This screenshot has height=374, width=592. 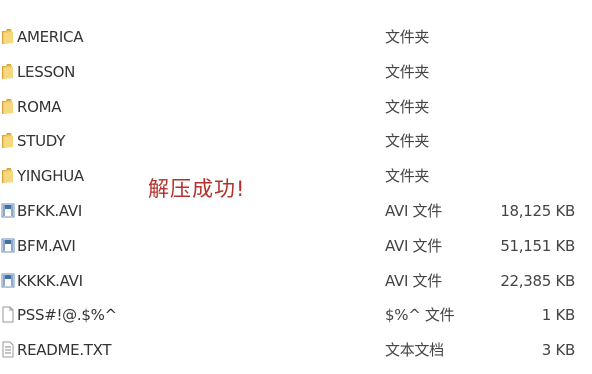 I want to click on file-name: LESSON, so click(x=46, y=71).